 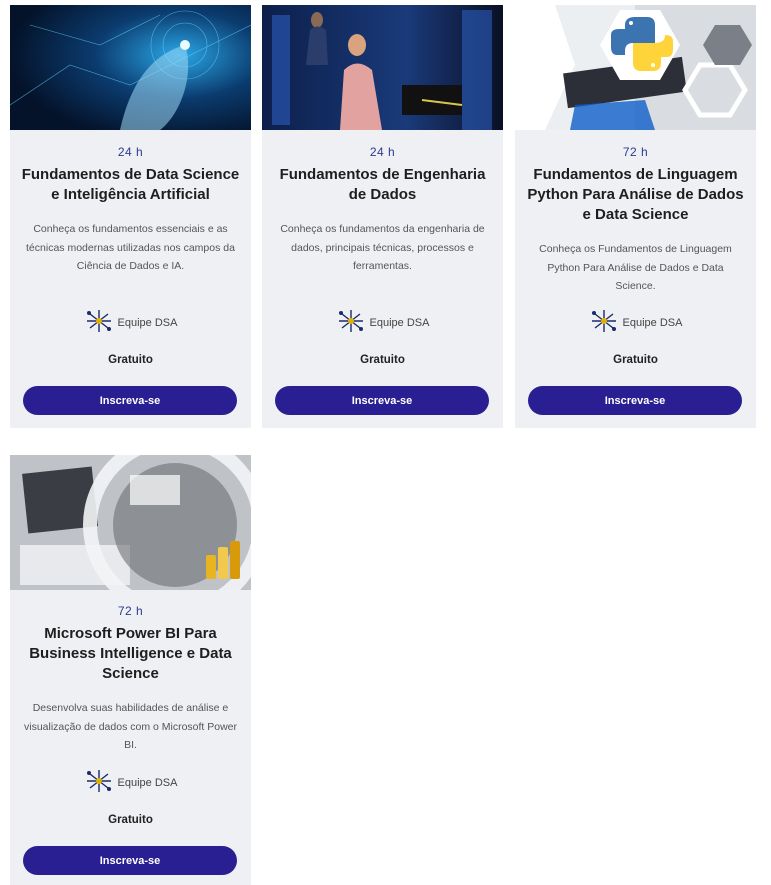 I want to click on course-thumbnail-data-engineering, so click(x=382, y=67).